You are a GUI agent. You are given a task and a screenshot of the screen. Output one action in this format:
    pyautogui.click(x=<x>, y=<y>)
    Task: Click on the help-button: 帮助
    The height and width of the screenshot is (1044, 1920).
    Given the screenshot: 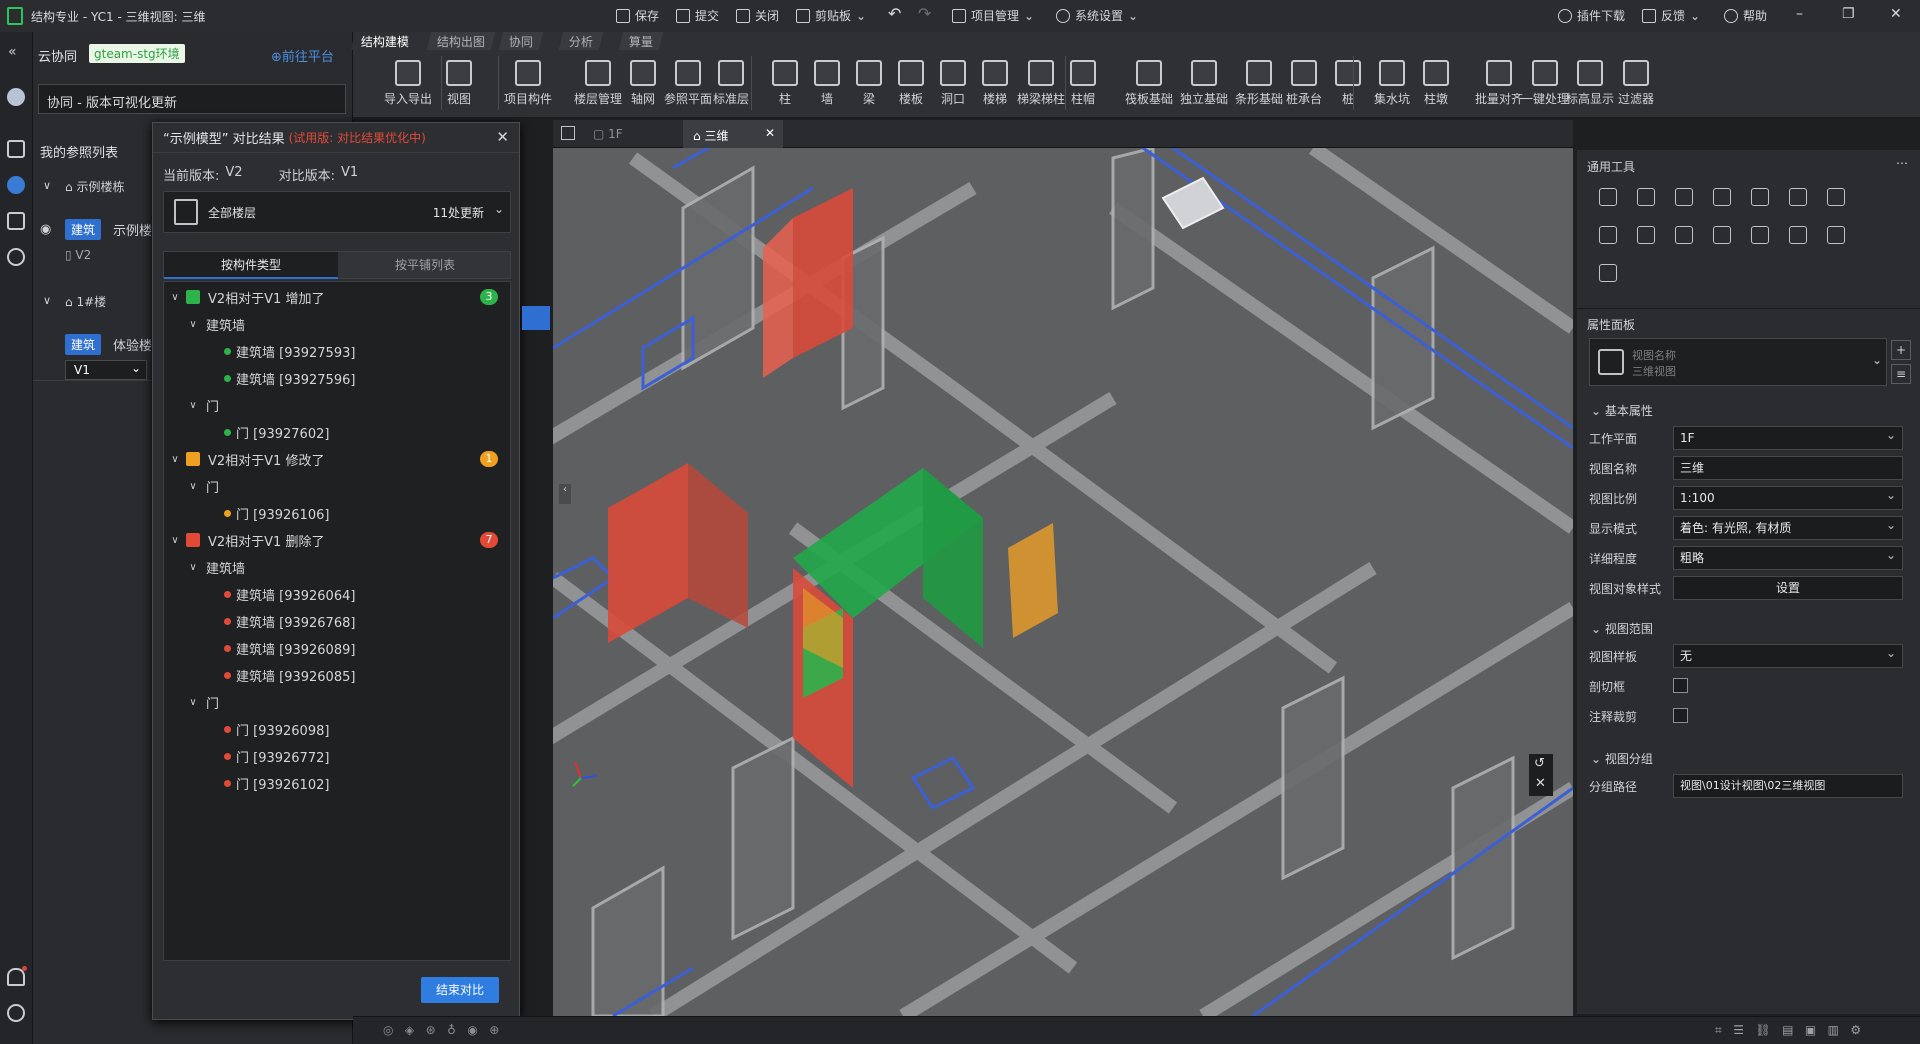 What is the action you would take?
    pyautogui.click(x=1745, y=15)
    